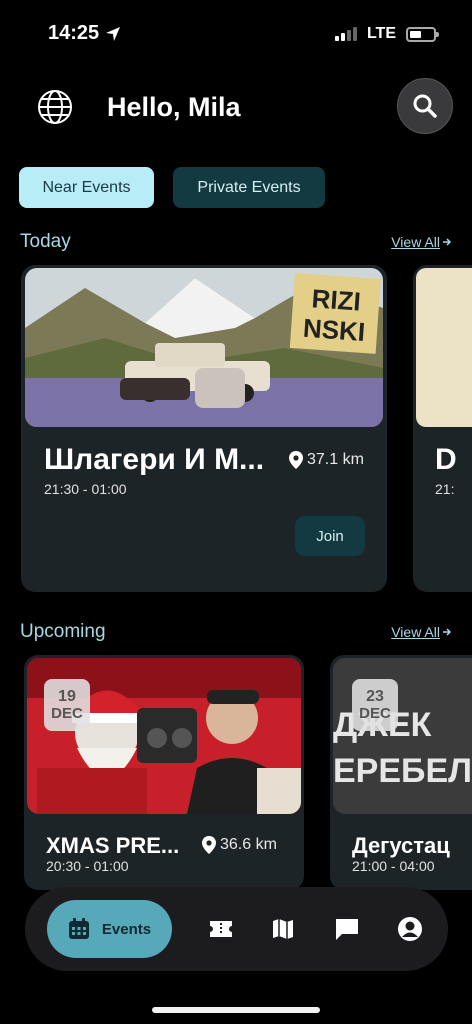 Image resolution: width=472 pixels, height=1024 pixels. I want to click on calendar-icon, so click(78, 928).